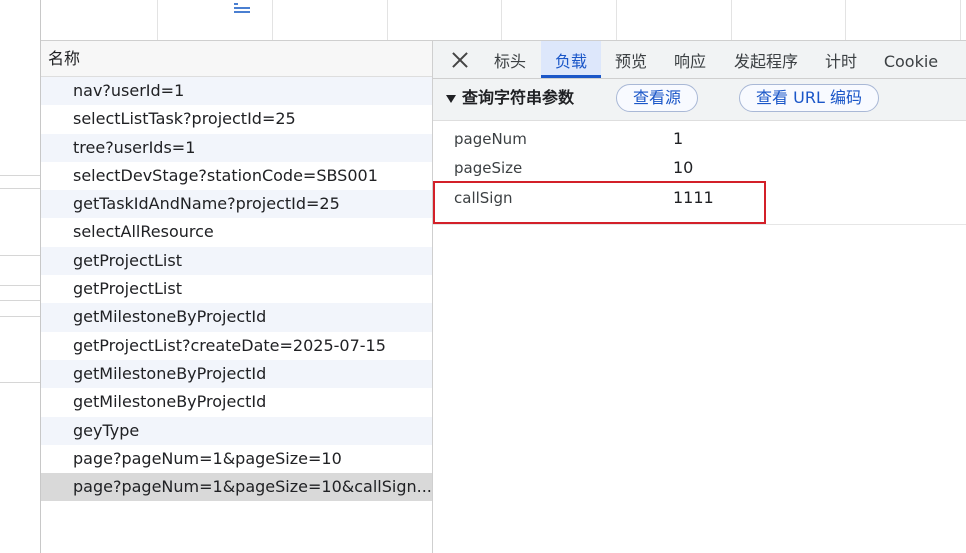 Image resolution: width=966 pixels, height=553 pixels. I want to click on tab-initiator: 发起程序, so click(766, 59).